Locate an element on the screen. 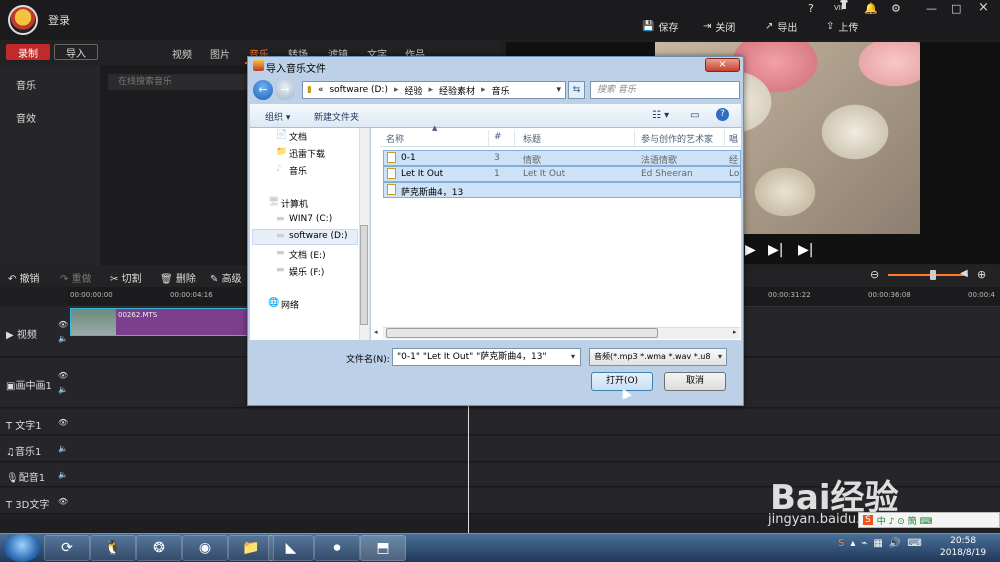  breadcrumb-drive: software (D:) is located at coordinates (358, 90).